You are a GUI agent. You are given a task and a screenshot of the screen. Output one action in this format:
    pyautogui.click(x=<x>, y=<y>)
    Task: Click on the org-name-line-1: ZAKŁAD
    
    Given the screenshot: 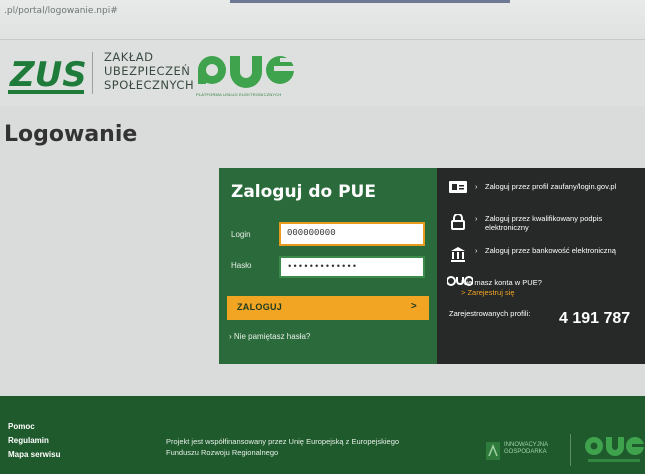 What is the action you would take?
    pyautogui.click(x=129, y=57)
    